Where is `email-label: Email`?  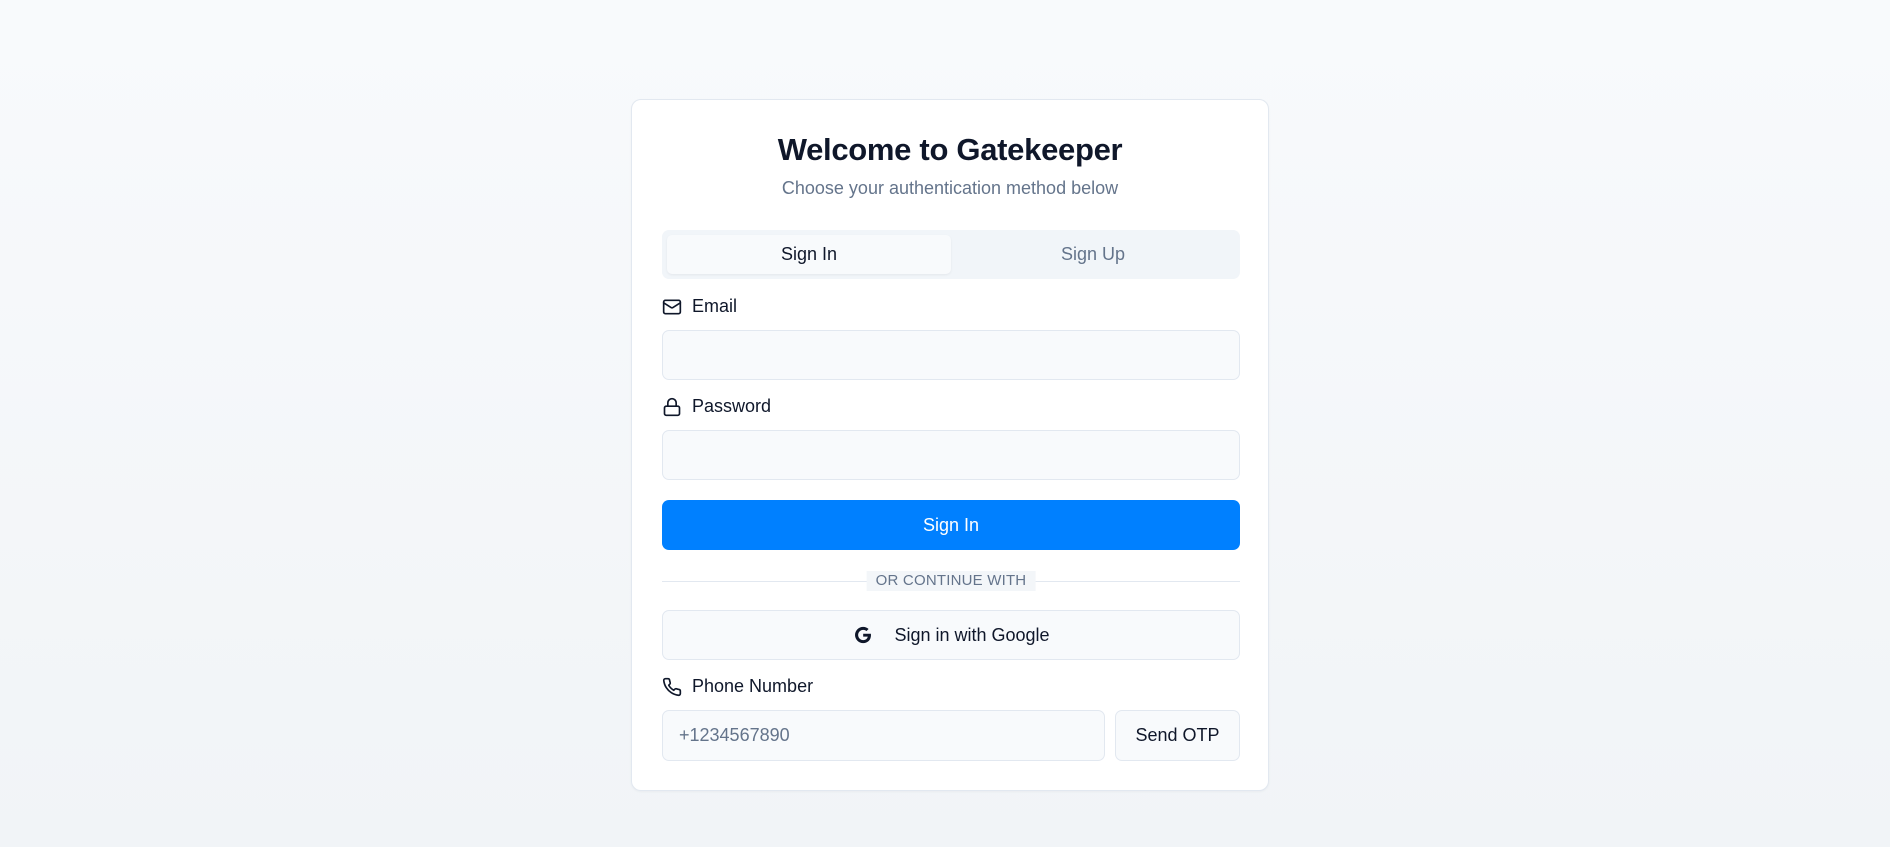 email-label: Email is located at coordinates (699, 306).